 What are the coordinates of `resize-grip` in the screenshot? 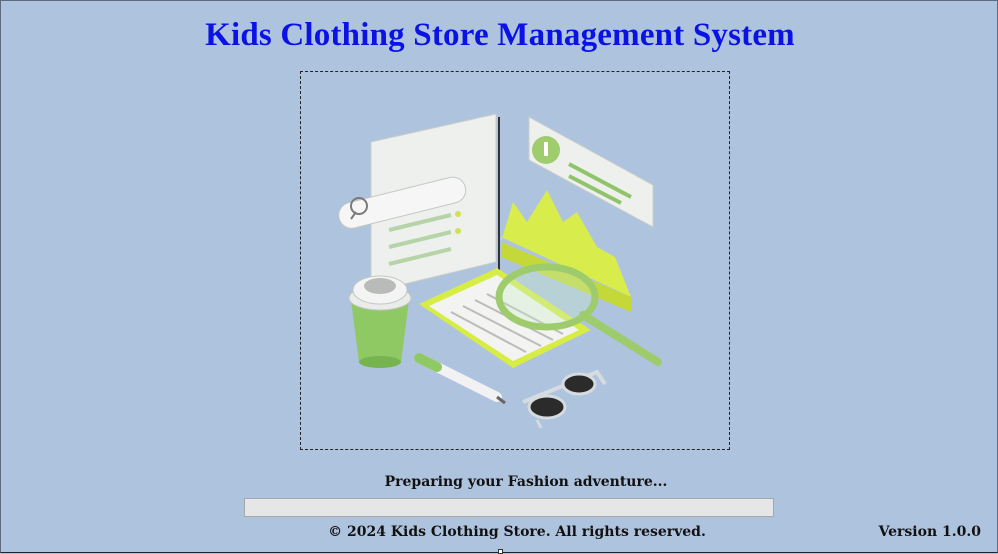 It's located at (500, 551).